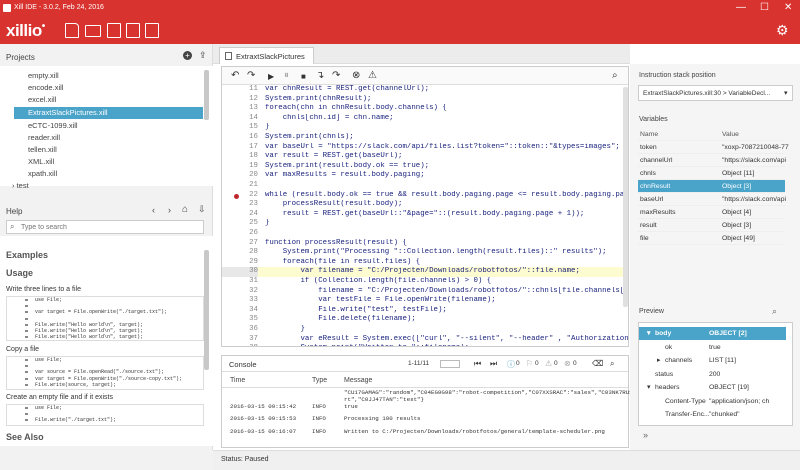 The height and width of the screenshot is (470, 800). What do you see at coordinates (53, 126) in the screenshot?
I see `project-file: eCTC-1099.xill` at bounding box center [53, 126].